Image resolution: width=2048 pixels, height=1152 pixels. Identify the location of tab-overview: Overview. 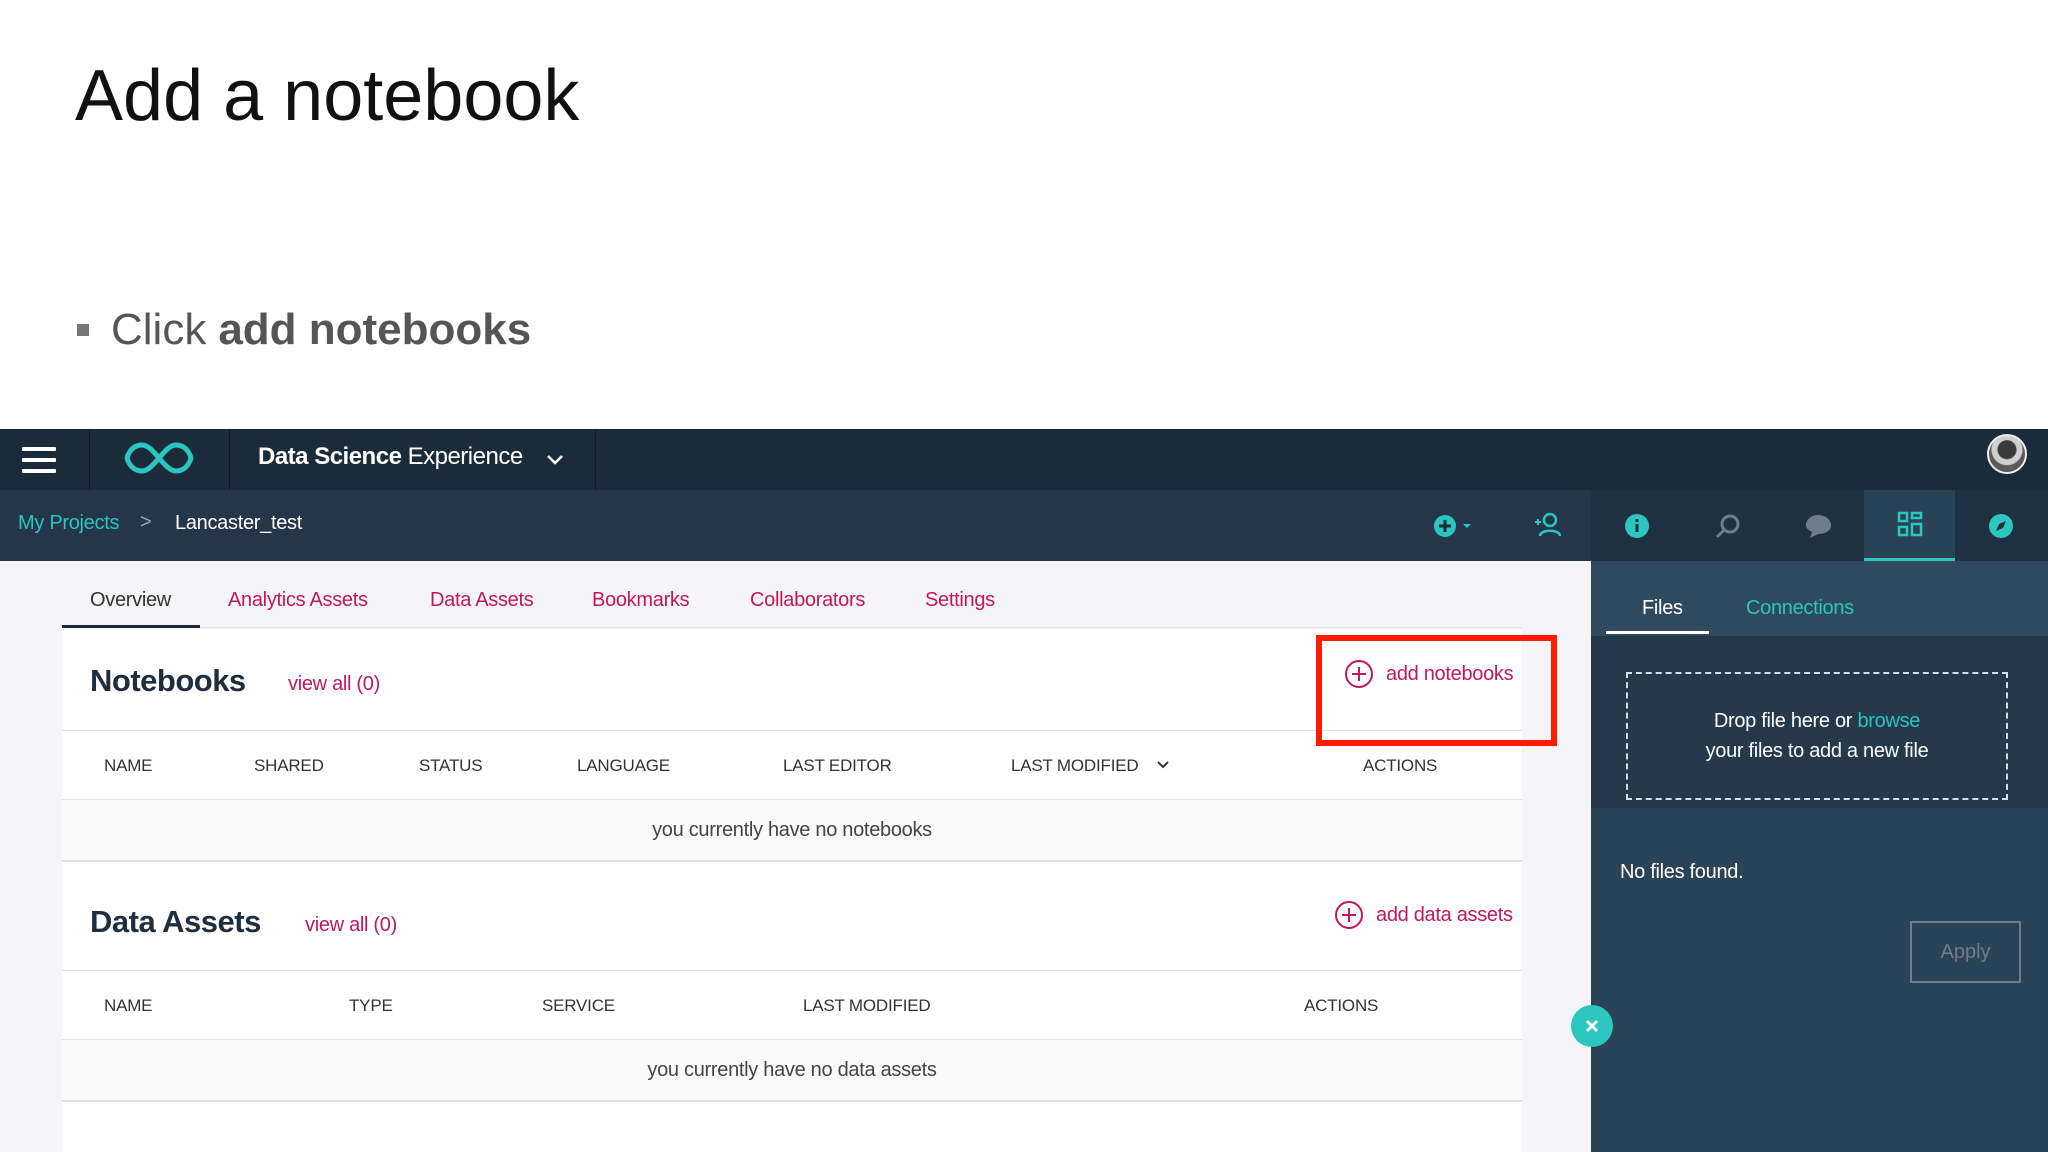
(130, 600).